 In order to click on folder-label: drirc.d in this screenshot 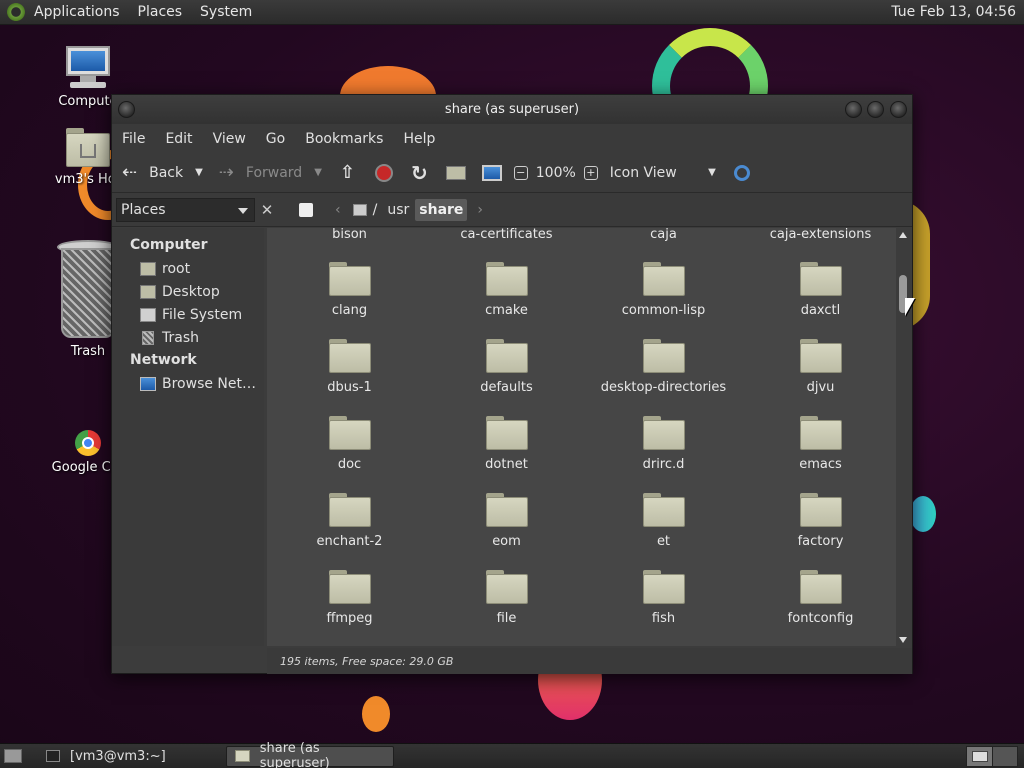, I will do `click(663, 464)`.